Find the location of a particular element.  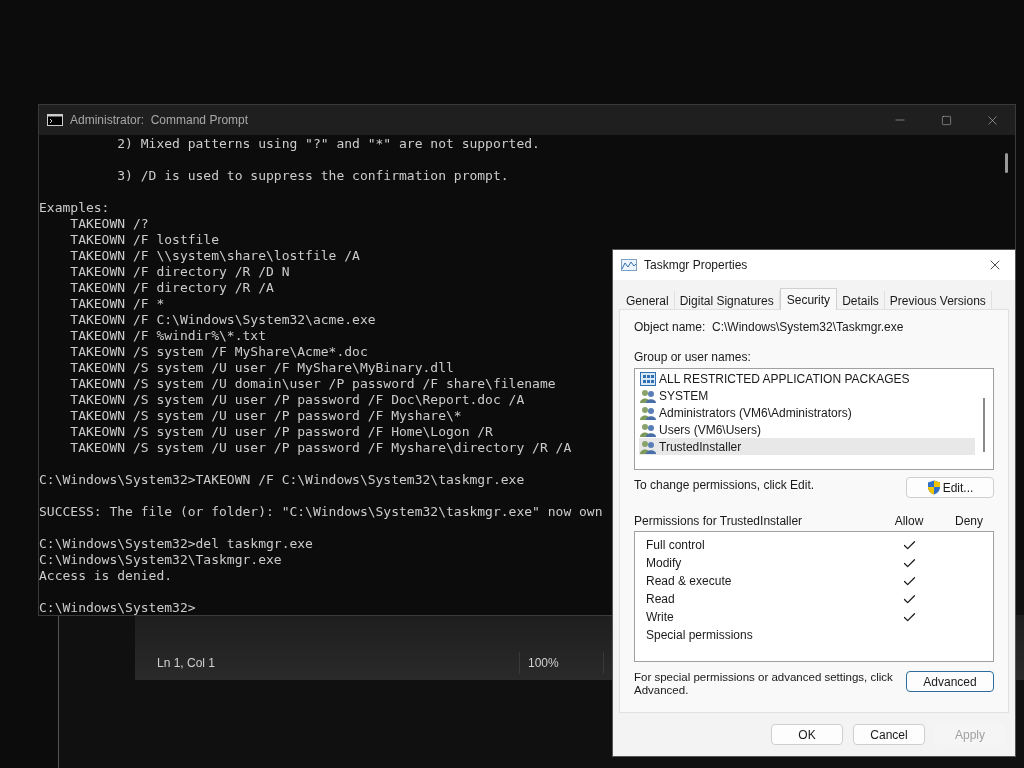

console-line: TAKEOWN /F C:\Windows\System32\acme.exe is located at coordinates (222, 320).